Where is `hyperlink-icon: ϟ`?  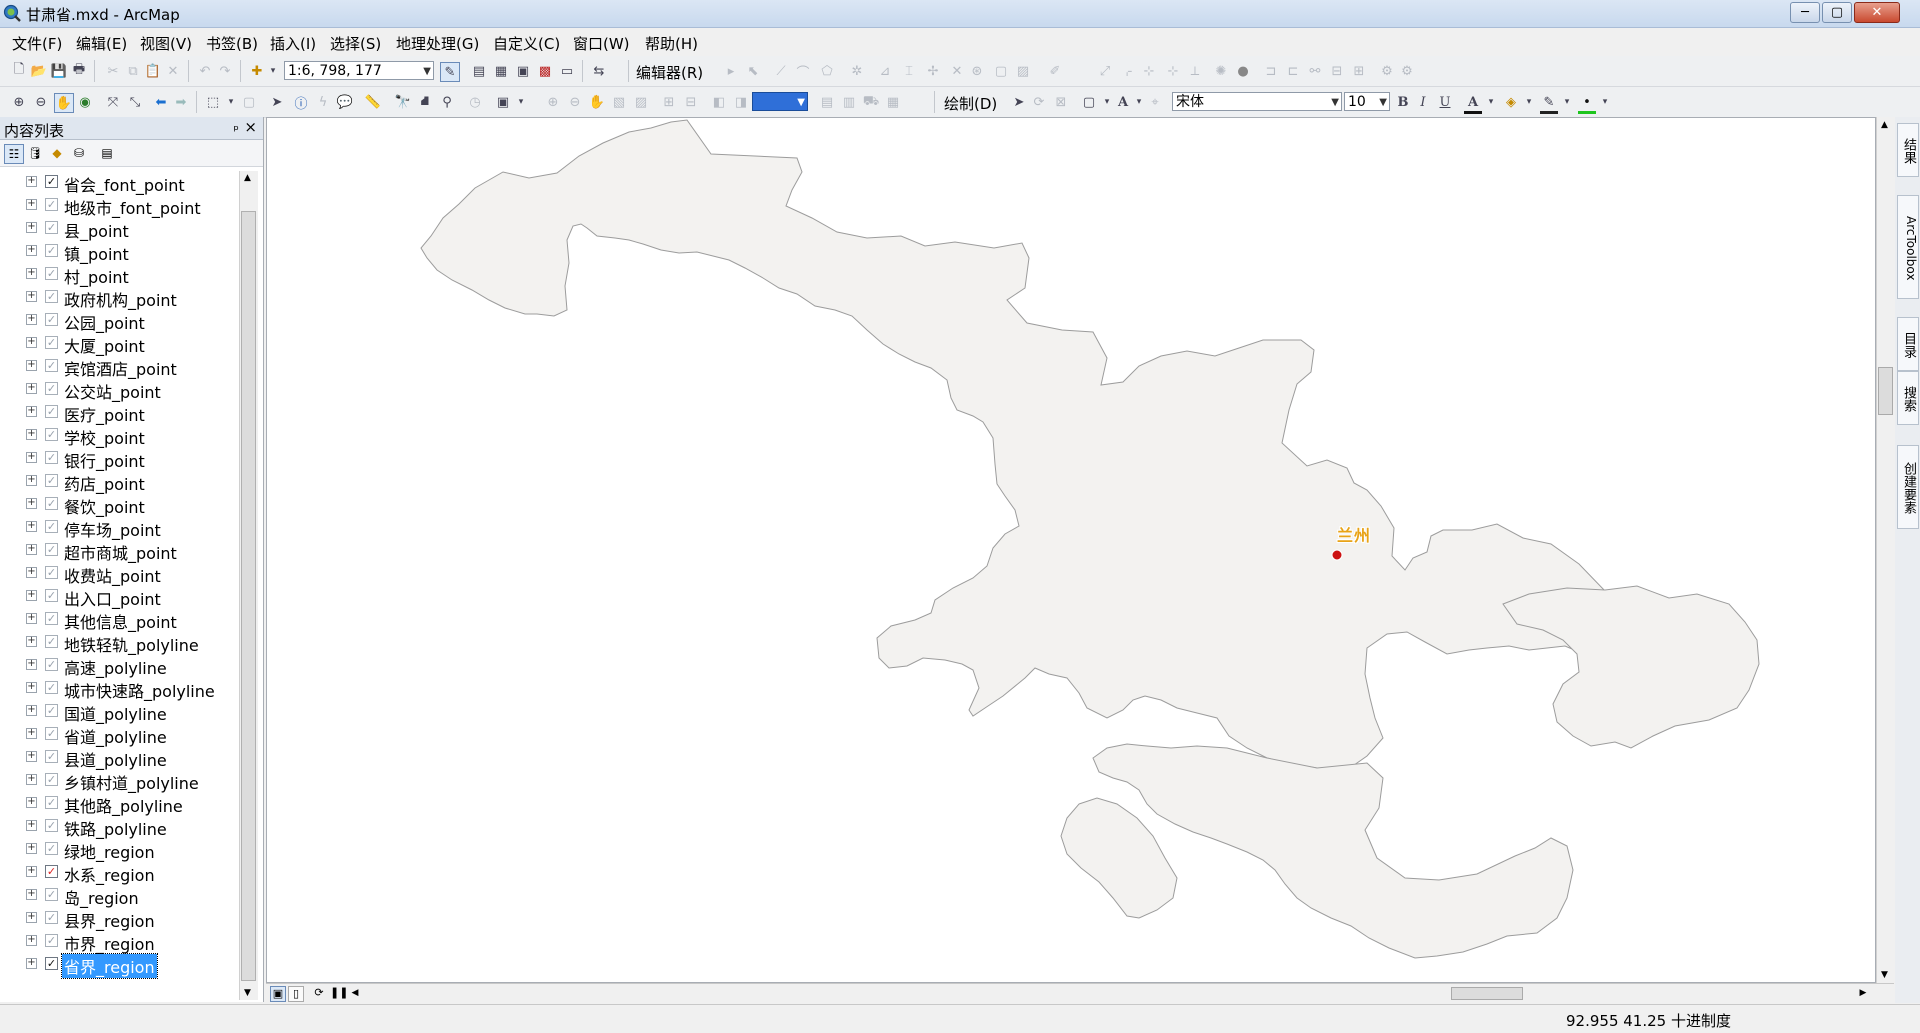 hyperlink-icon: ϟ is located at coordinates (323, 102).